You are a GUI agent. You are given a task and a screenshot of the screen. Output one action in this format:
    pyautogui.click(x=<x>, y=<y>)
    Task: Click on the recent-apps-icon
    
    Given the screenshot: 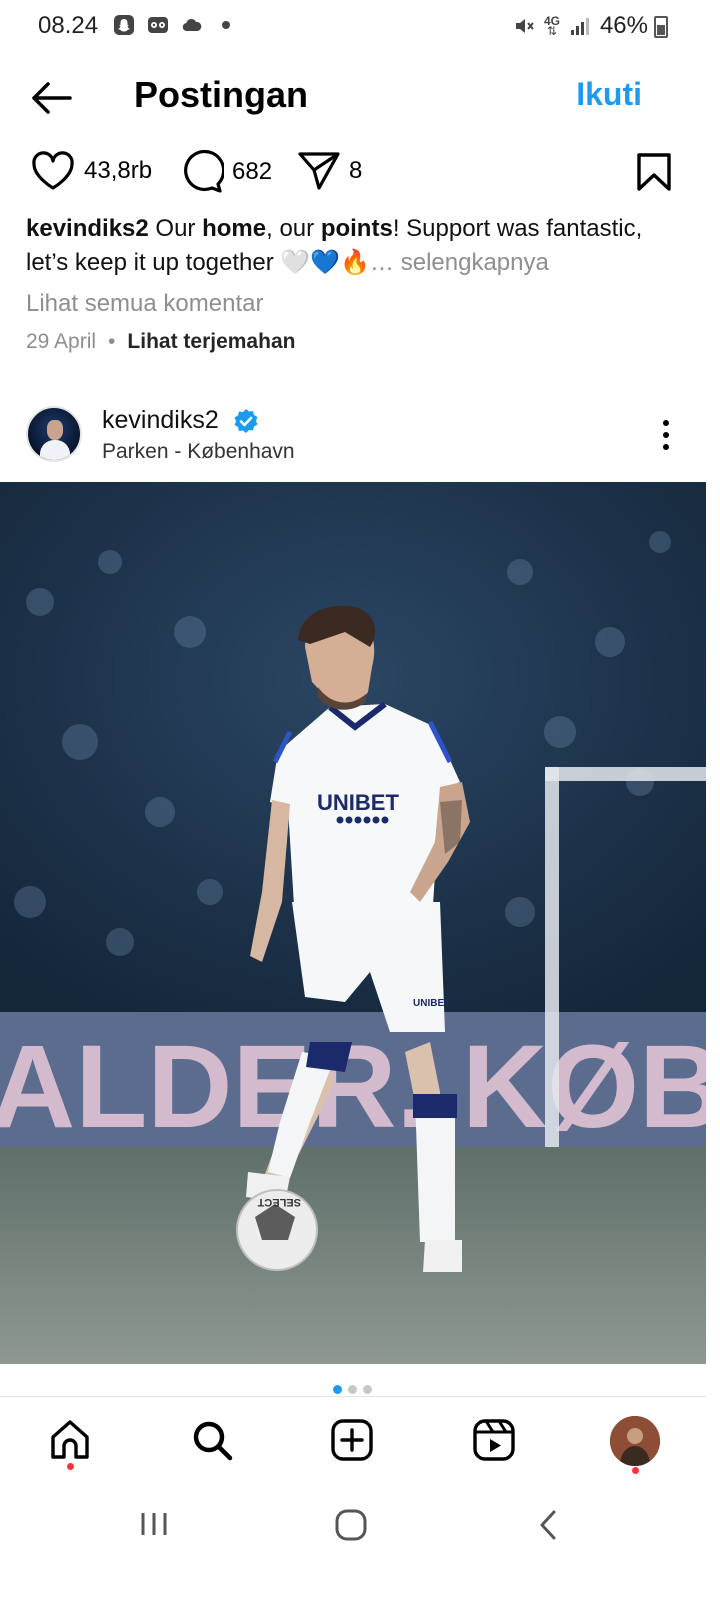 What is the action you would take?
    pyautogui.click(x=154, y=1524)
    